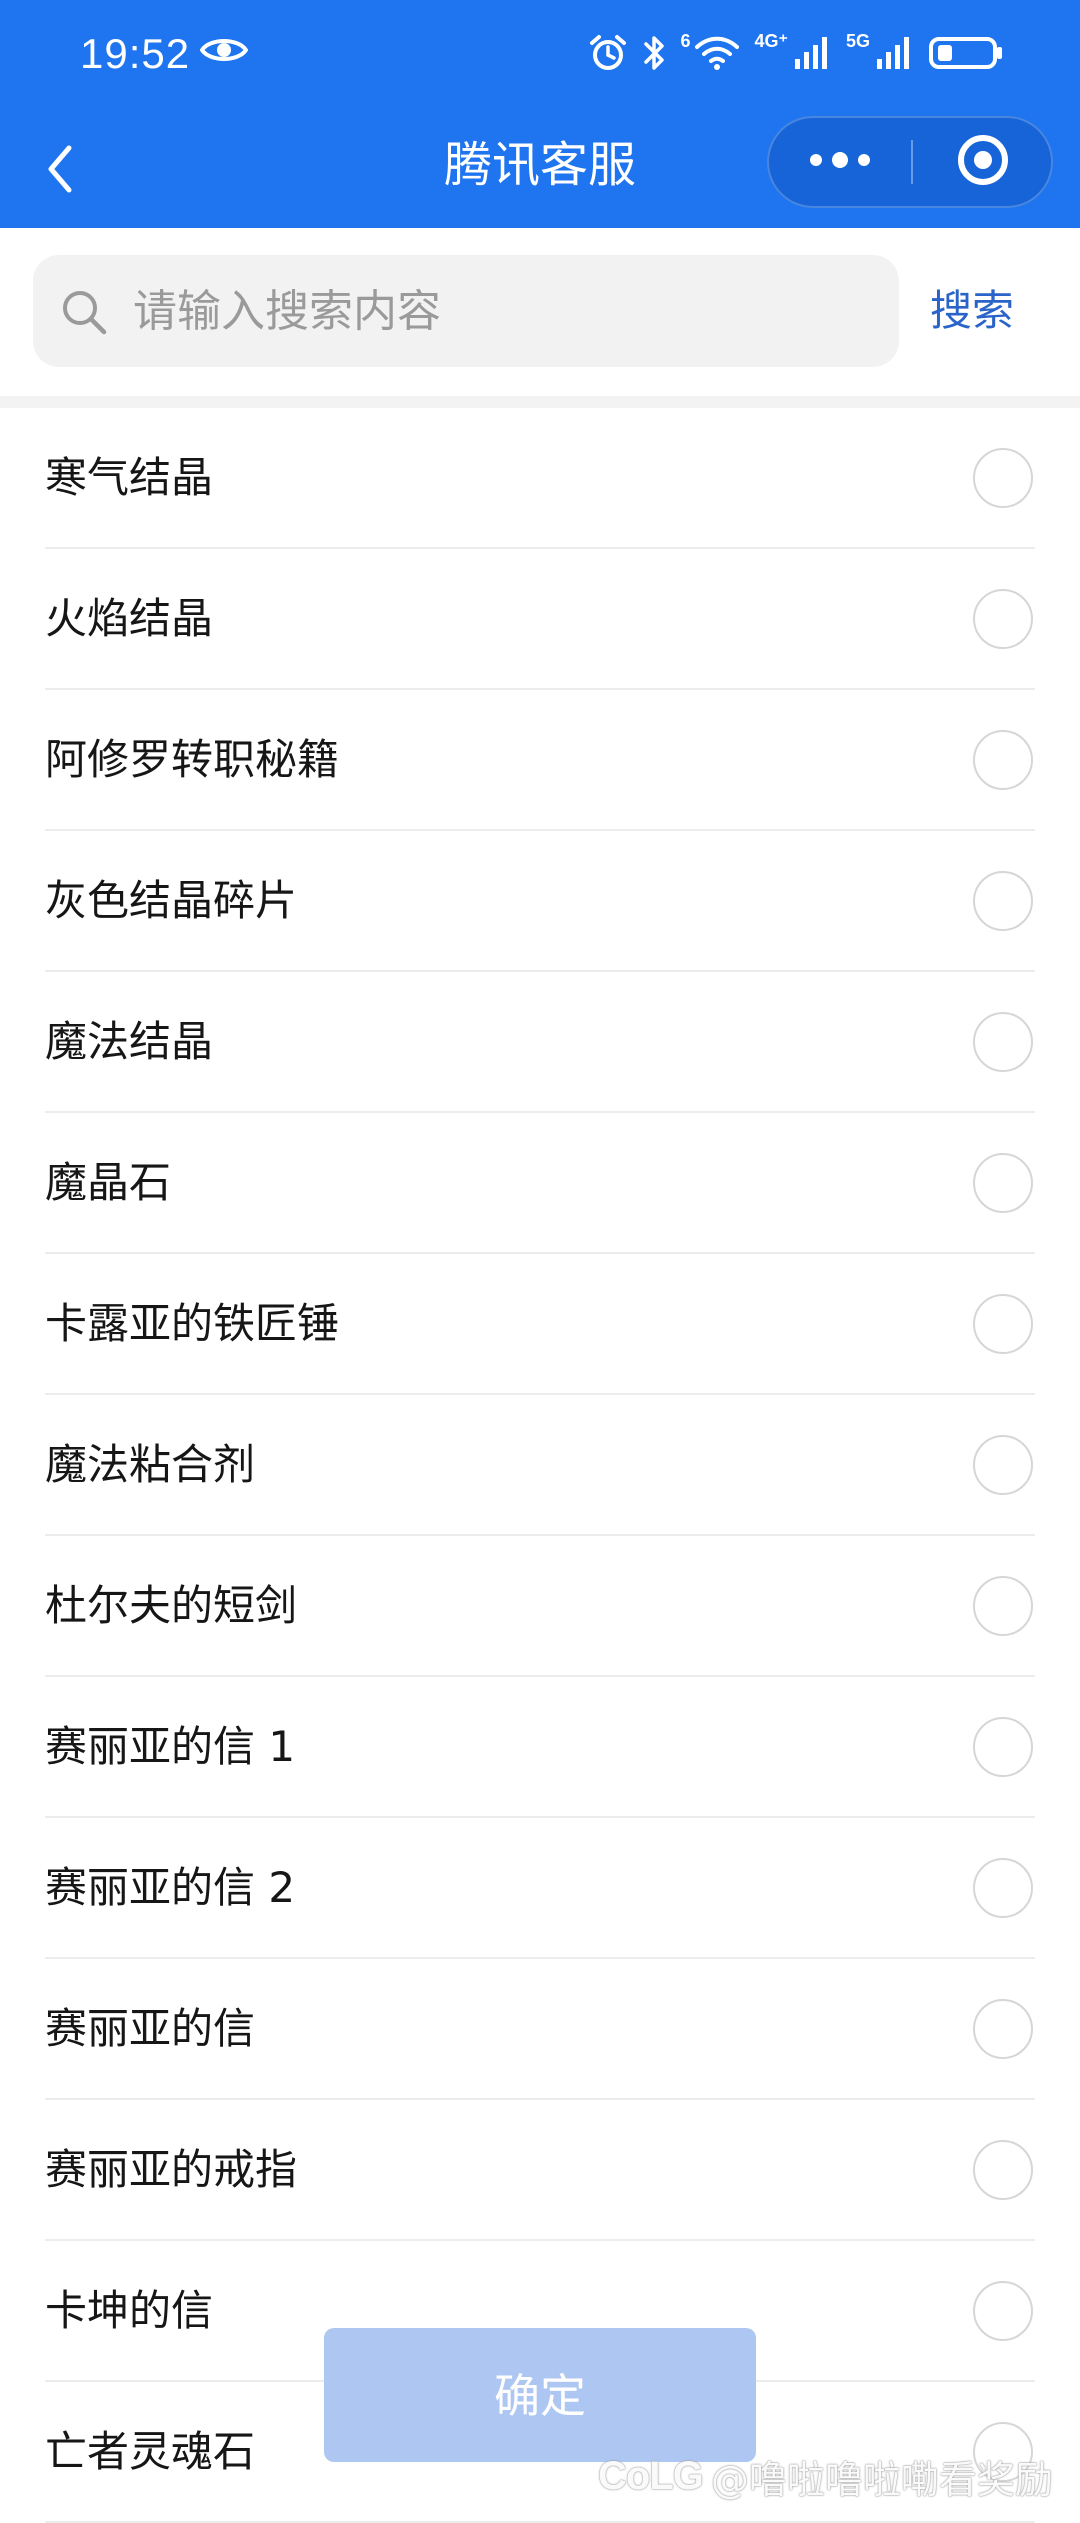 Image resolution: width=1080 pixels, height=2523 pixels. Describe the element at coordinates (150, 1464) in the screenshot. I see `list-item-label: 魔法粘合剂` at that location.